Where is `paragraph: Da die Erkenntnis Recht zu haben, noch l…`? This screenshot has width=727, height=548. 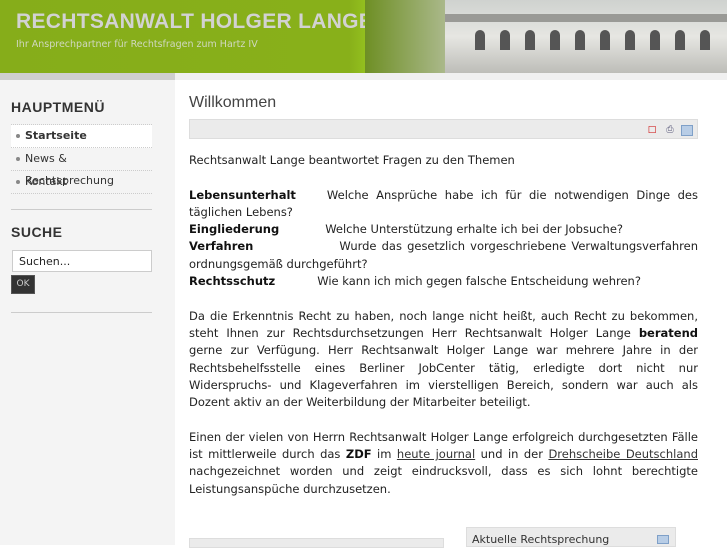
paragraph: Da die Erkenntnis Recht zu haben, noch l… is located at coordinates (443, 359).